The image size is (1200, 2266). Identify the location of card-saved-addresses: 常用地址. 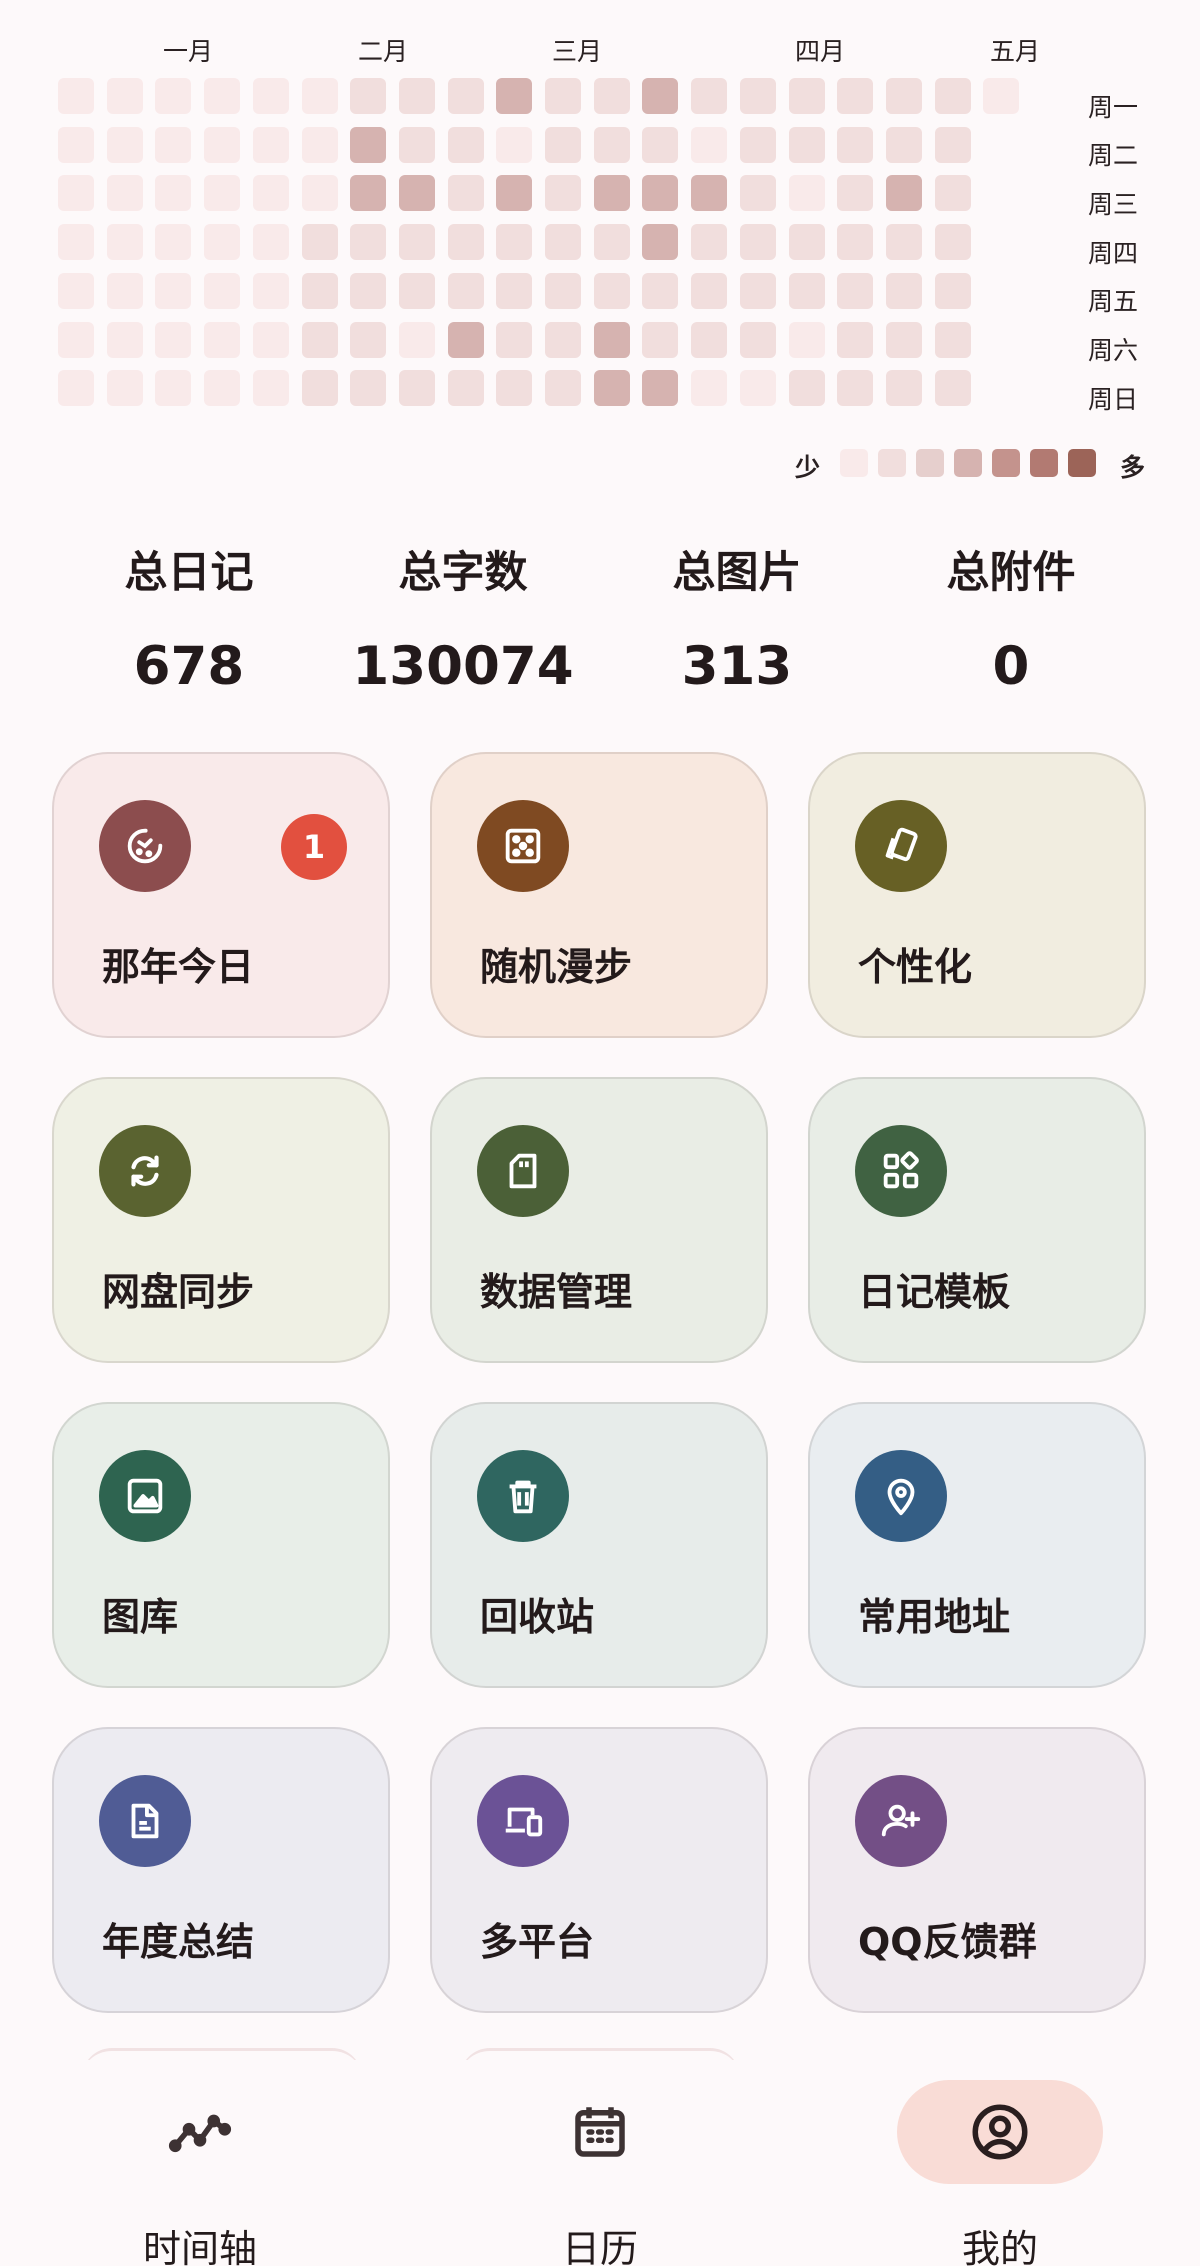
(977, 1545).